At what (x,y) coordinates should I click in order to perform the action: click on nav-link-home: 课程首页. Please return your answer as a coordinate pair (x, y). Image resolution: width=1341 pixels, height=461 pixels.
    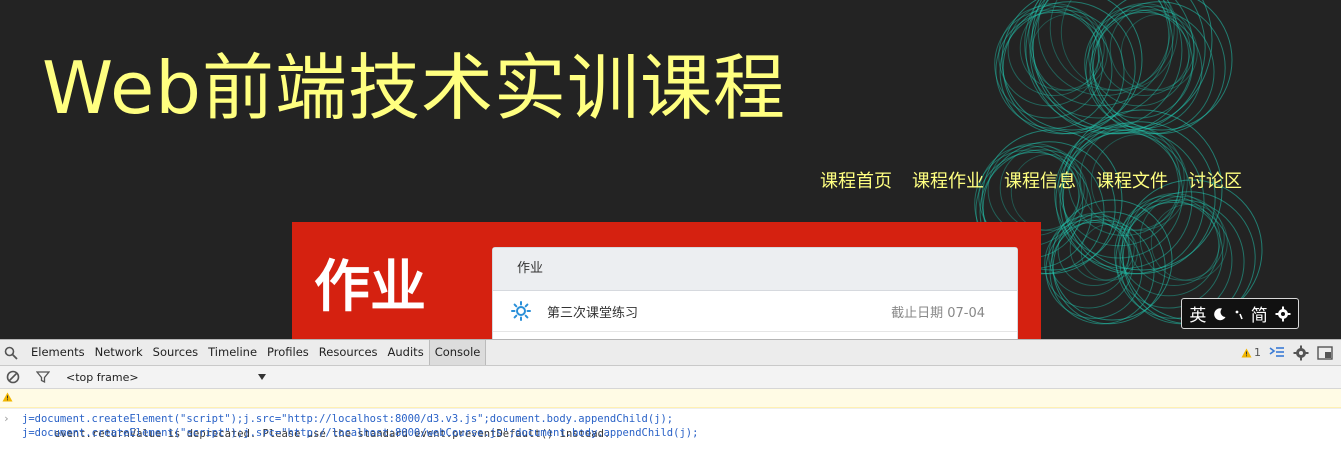
    Looking at the image, I should click on (856, 183).